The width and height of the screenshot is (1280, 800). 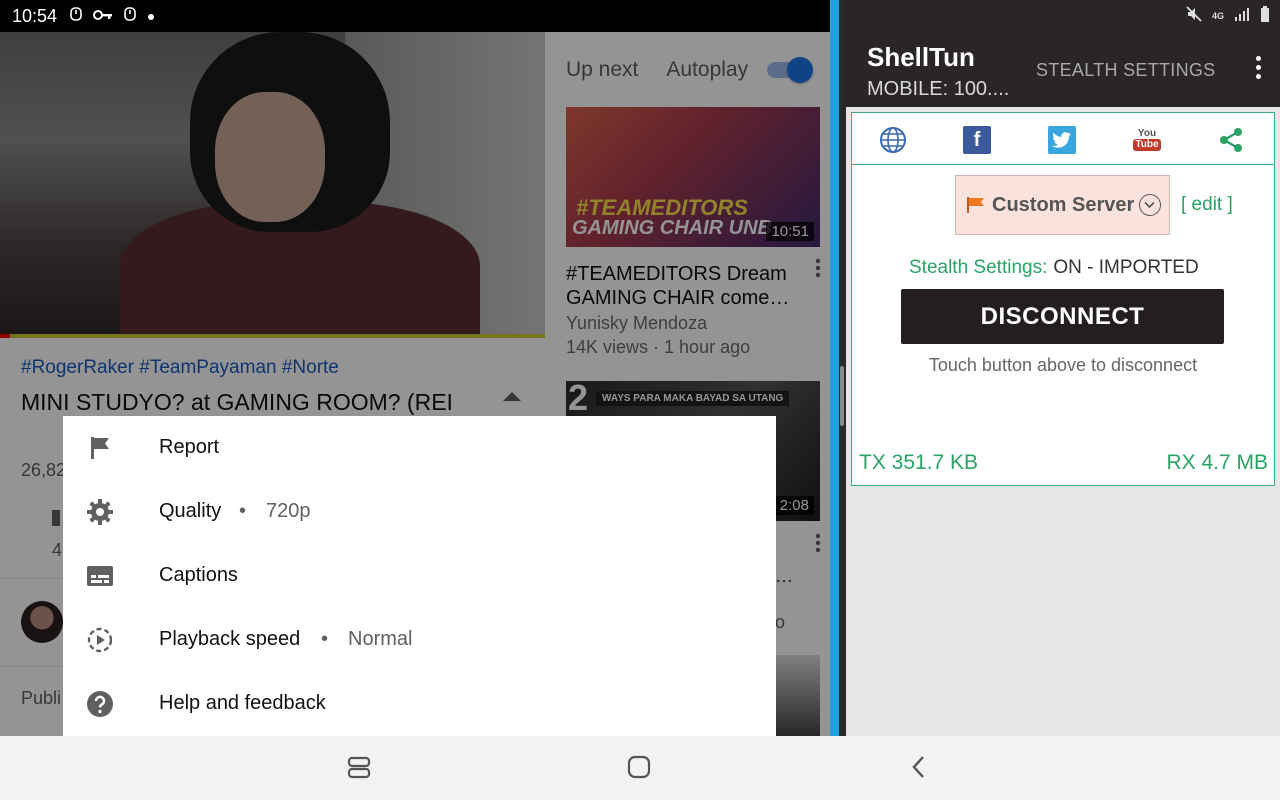 I want to click on menu-item-help-feedback: Help and feedback, so click(x=419, y=704).